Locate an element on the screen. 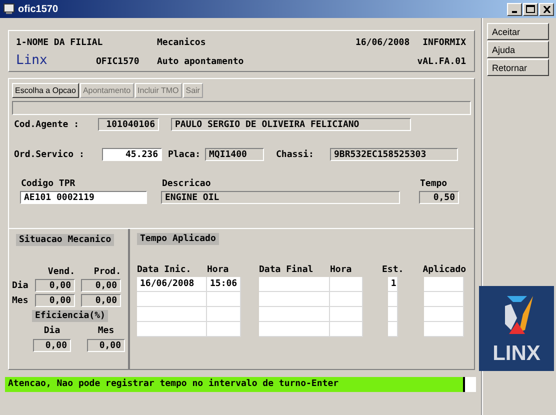 The height and width of the screenshot is (415, 556). status-message: Atencao, Nao pode registrar tempo no intervalo de turno-Enter is located at coordinates (234, 384).